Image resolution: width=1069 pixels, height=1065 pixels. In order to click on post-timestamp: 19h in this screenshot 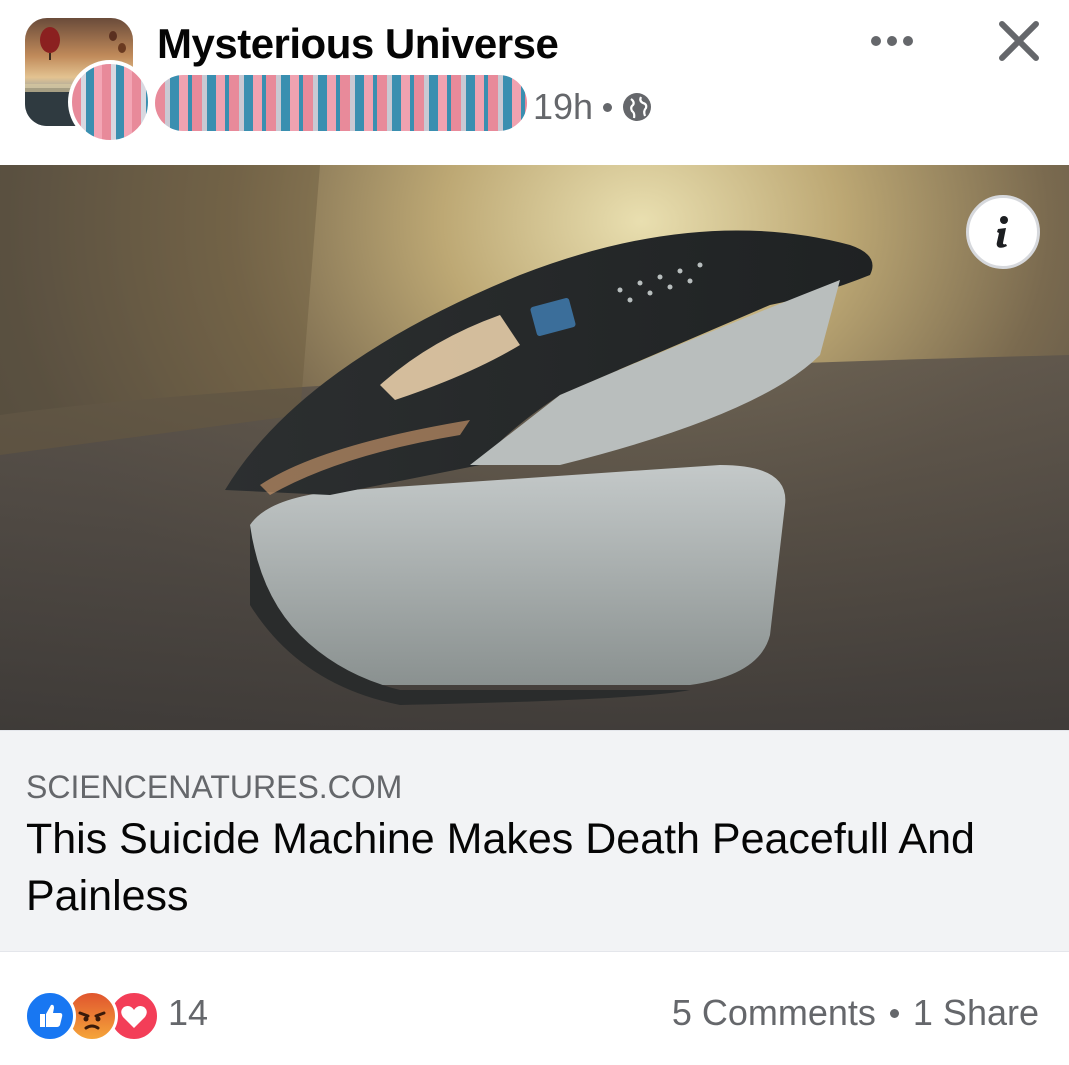, I will do `click(563, 107)`.